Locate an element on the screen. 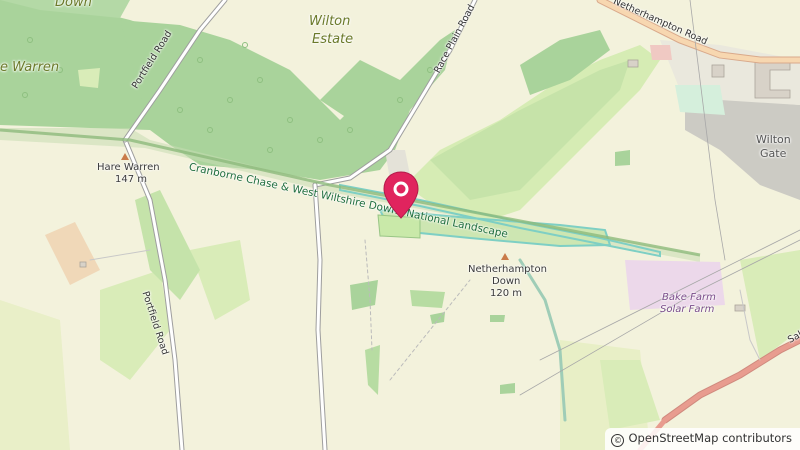 This screenshot has width=800, height=450. wilton-estate-label: Wilton is located at coordinates (330, 21).